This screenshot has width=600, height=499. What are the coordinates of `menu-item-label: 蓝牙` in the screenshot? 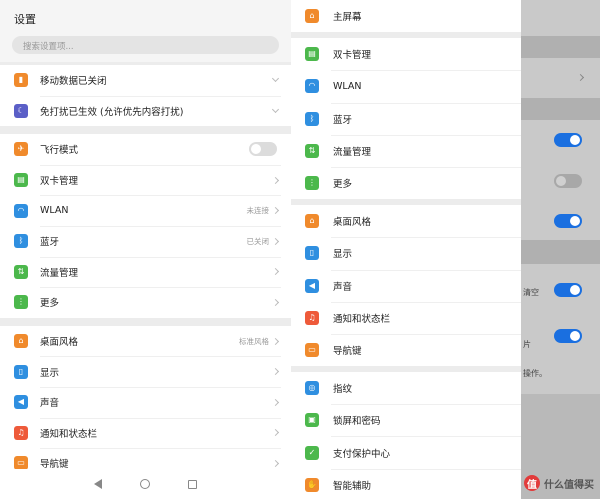 It's located at (343, 120).